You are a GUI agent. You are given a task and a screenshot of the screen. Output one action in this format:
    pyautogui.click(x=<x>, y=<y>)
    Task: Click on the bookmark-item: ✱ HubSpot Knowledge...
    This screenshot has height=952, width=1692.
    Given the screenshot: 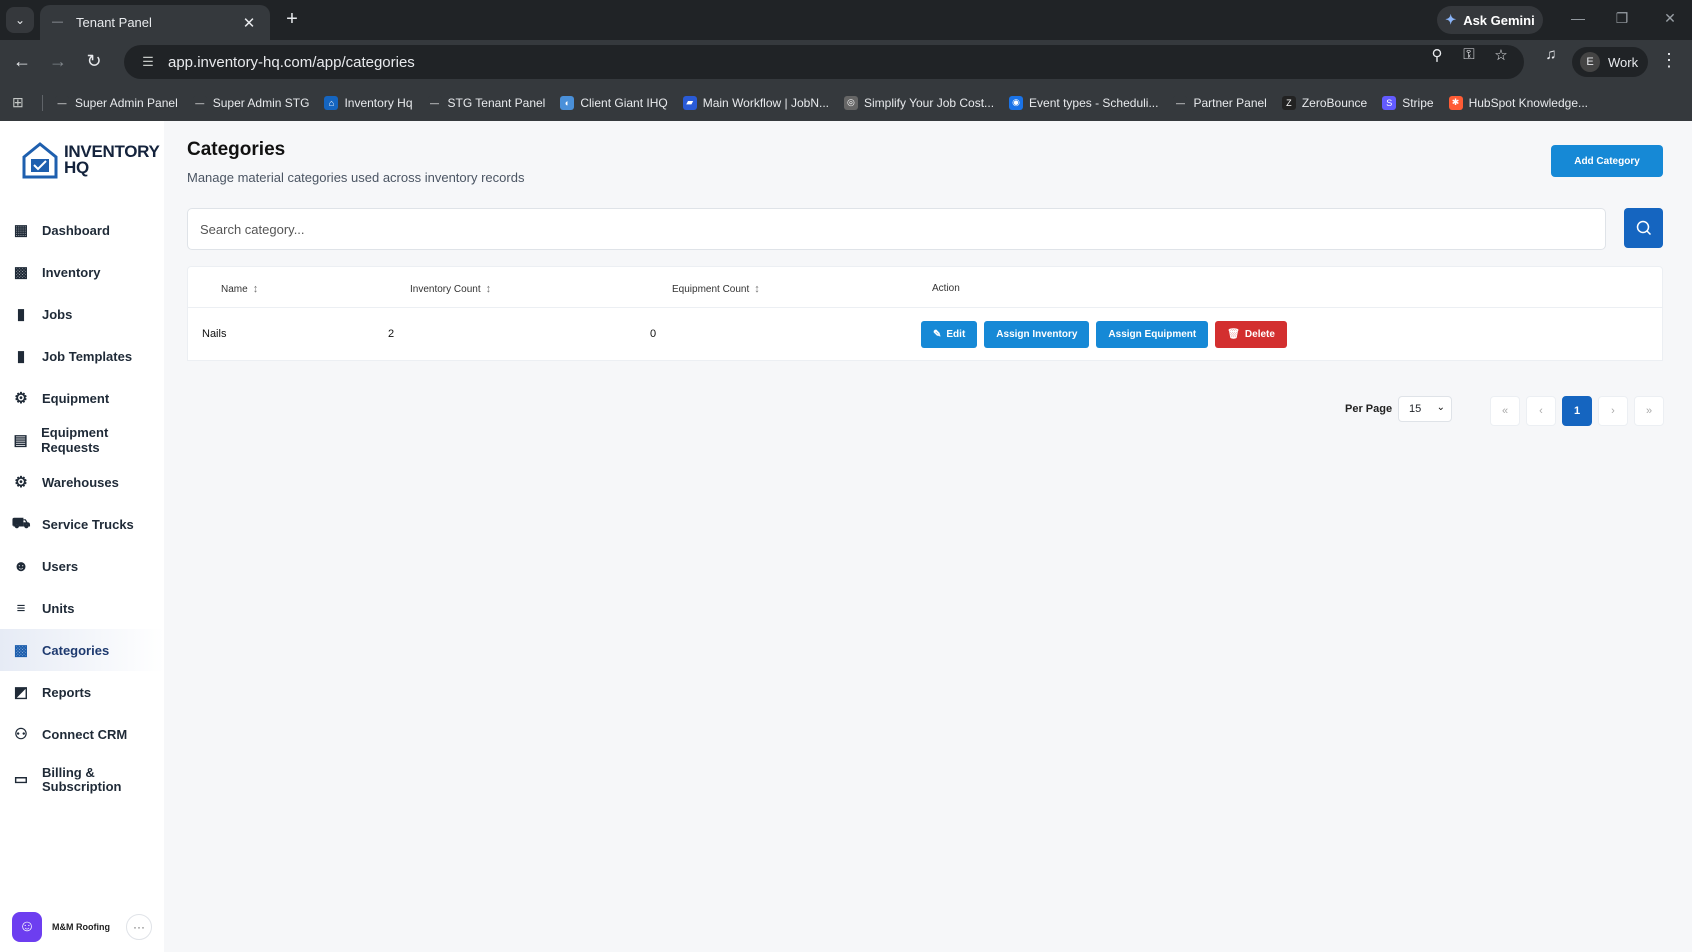 What is the action you would take?
    pyautogui.click(x=1518, y=102)
    